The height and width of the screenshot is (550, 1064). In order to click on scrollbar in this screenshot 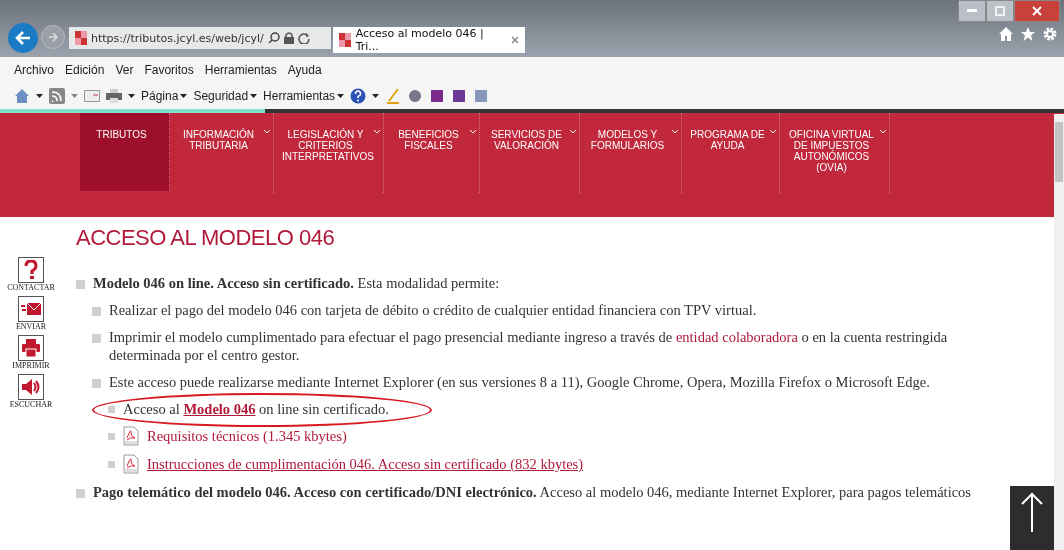, I will do `click(1059, 332)`.